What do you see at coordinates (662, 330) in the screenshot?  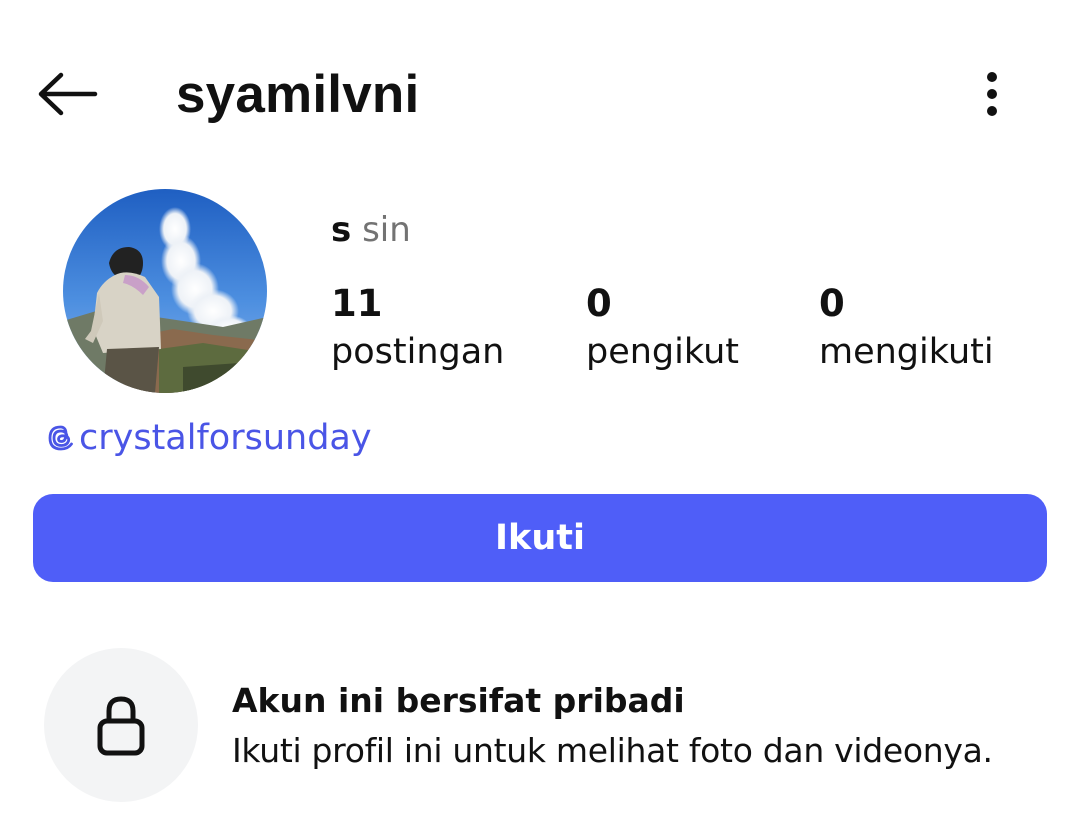 I see `followers-stat: 0 pengikut` at bounding box center [662, 330].